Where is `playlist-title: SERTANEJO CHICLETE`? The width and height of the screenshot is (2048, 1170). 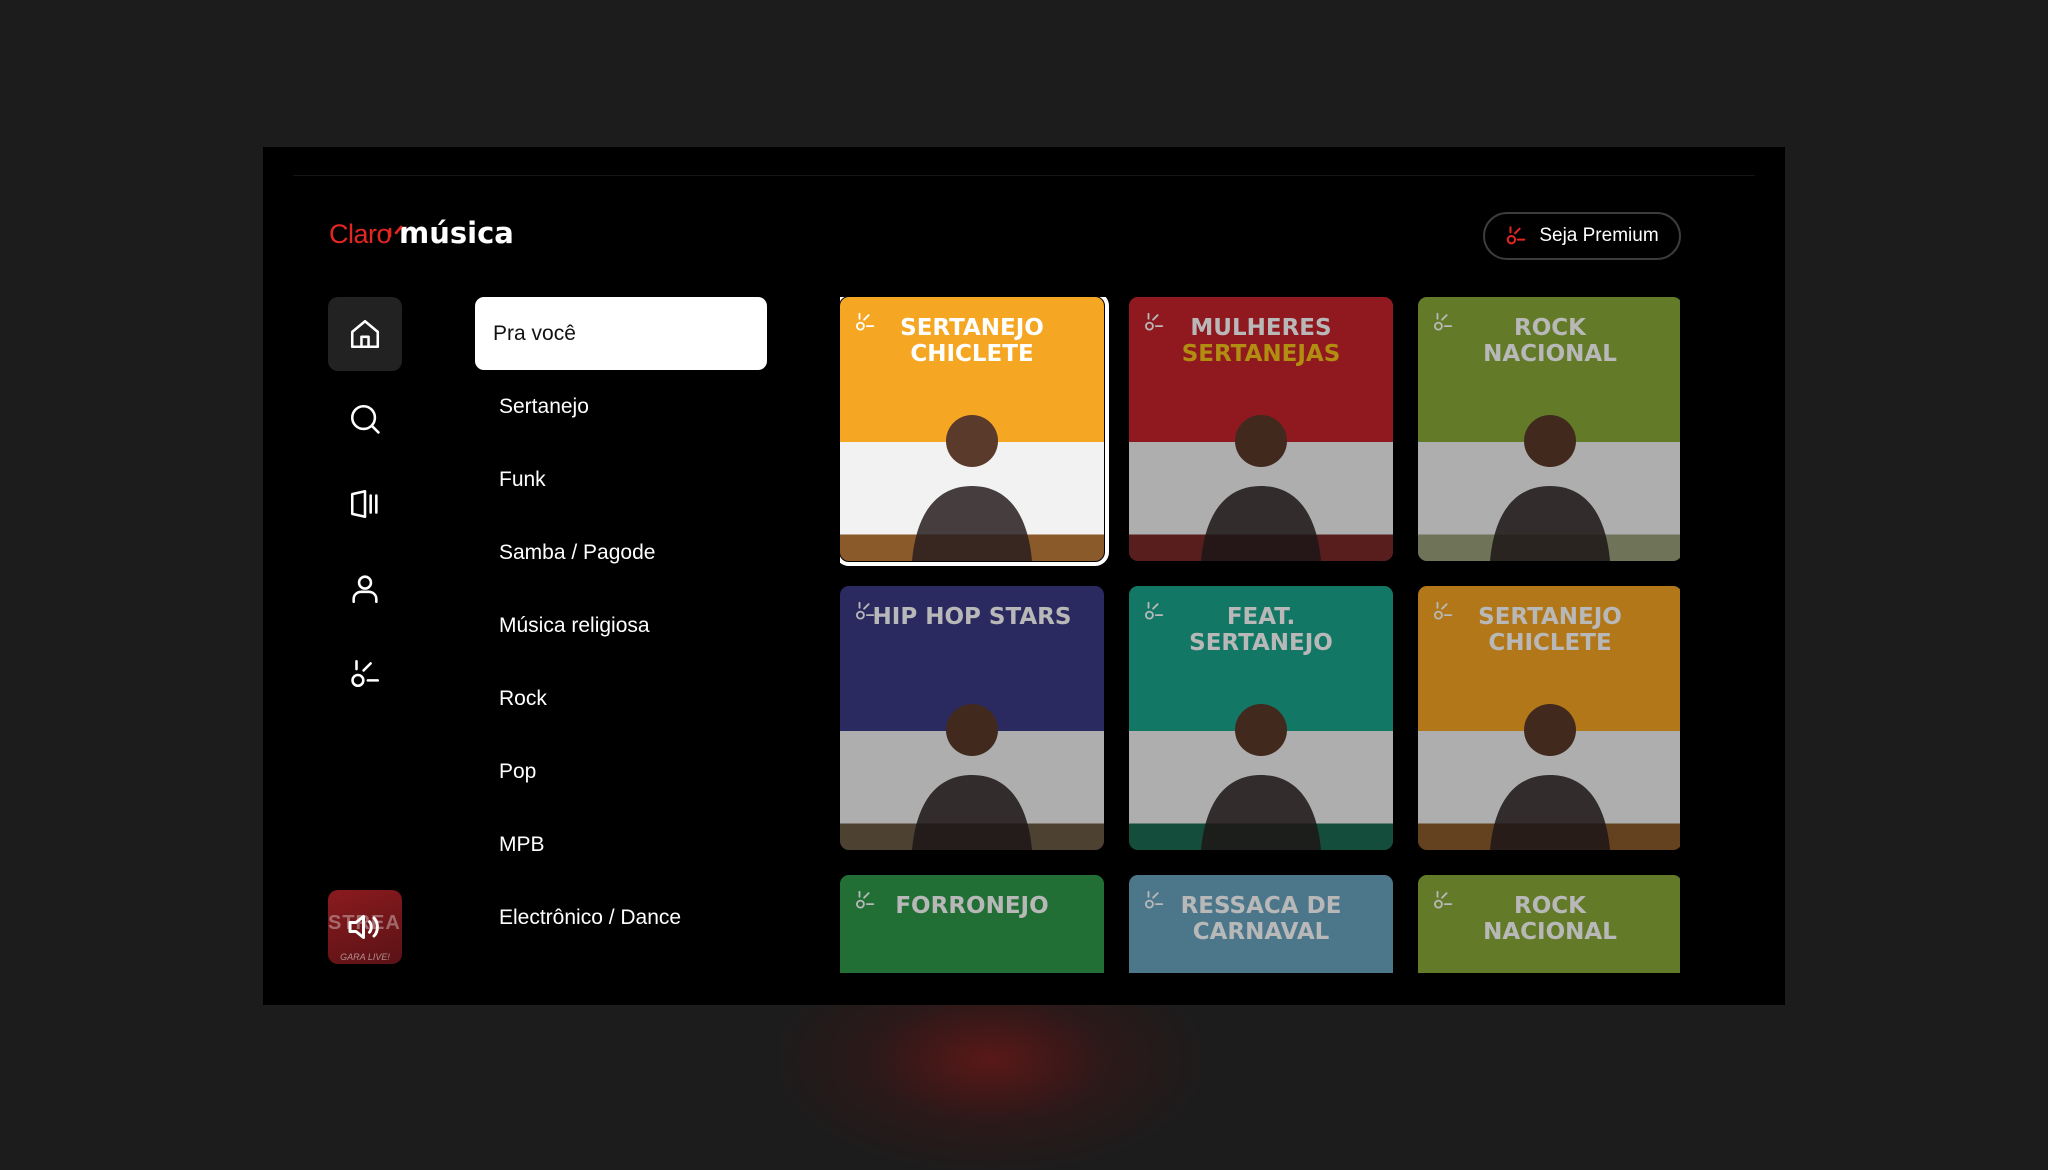 playlist-title: SERTANEJO CHICLETE is located at coordinates (972, 341).